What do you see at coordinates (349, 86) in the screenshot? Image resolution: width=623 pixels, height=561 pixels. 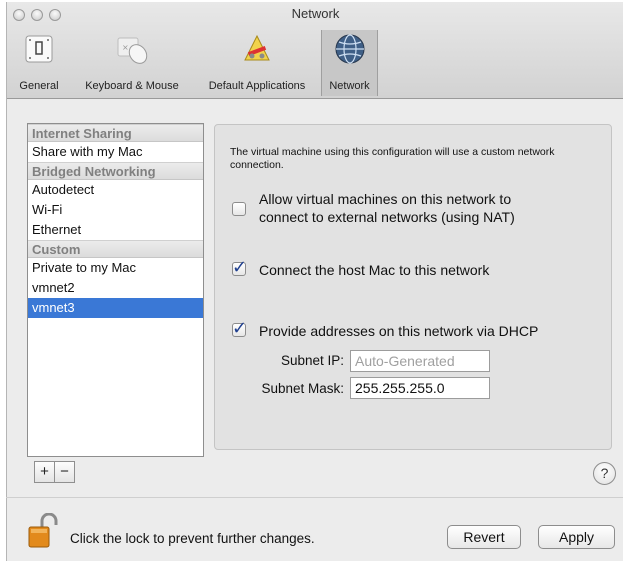 I see `toolbar-item-label: Network` at bounding box center [349, 86].